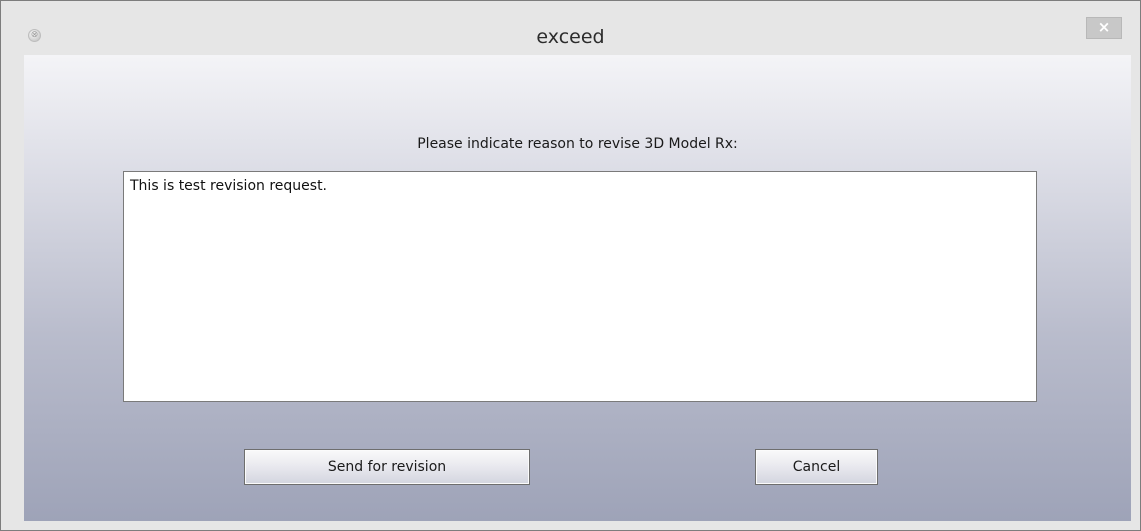 Image resolution: width=1141 pixels, height=531 pixels. What do you see at coordinates (570, 37) in the screenshot?
I see `window-title: exceed` at bounding box center [570, 37].